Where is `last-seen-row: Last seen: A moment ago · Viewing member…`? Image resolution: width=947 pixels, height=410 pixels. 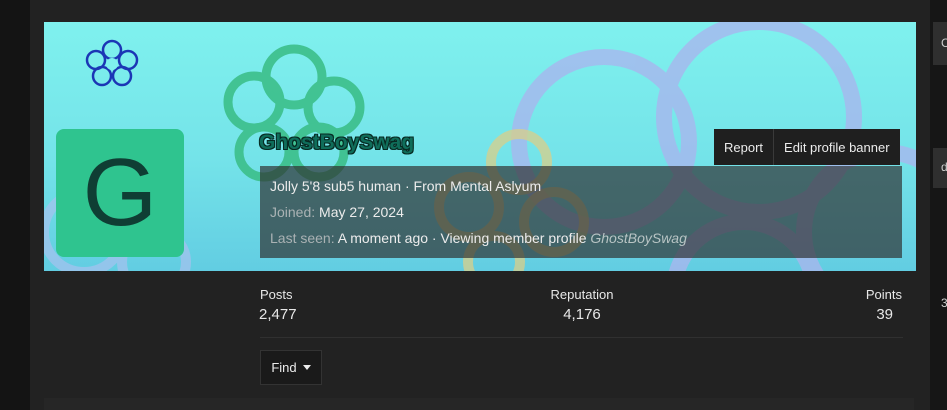 last-seen-row: Last seen: A moment ago · Viewing member… is located at coordinates (478, 238).